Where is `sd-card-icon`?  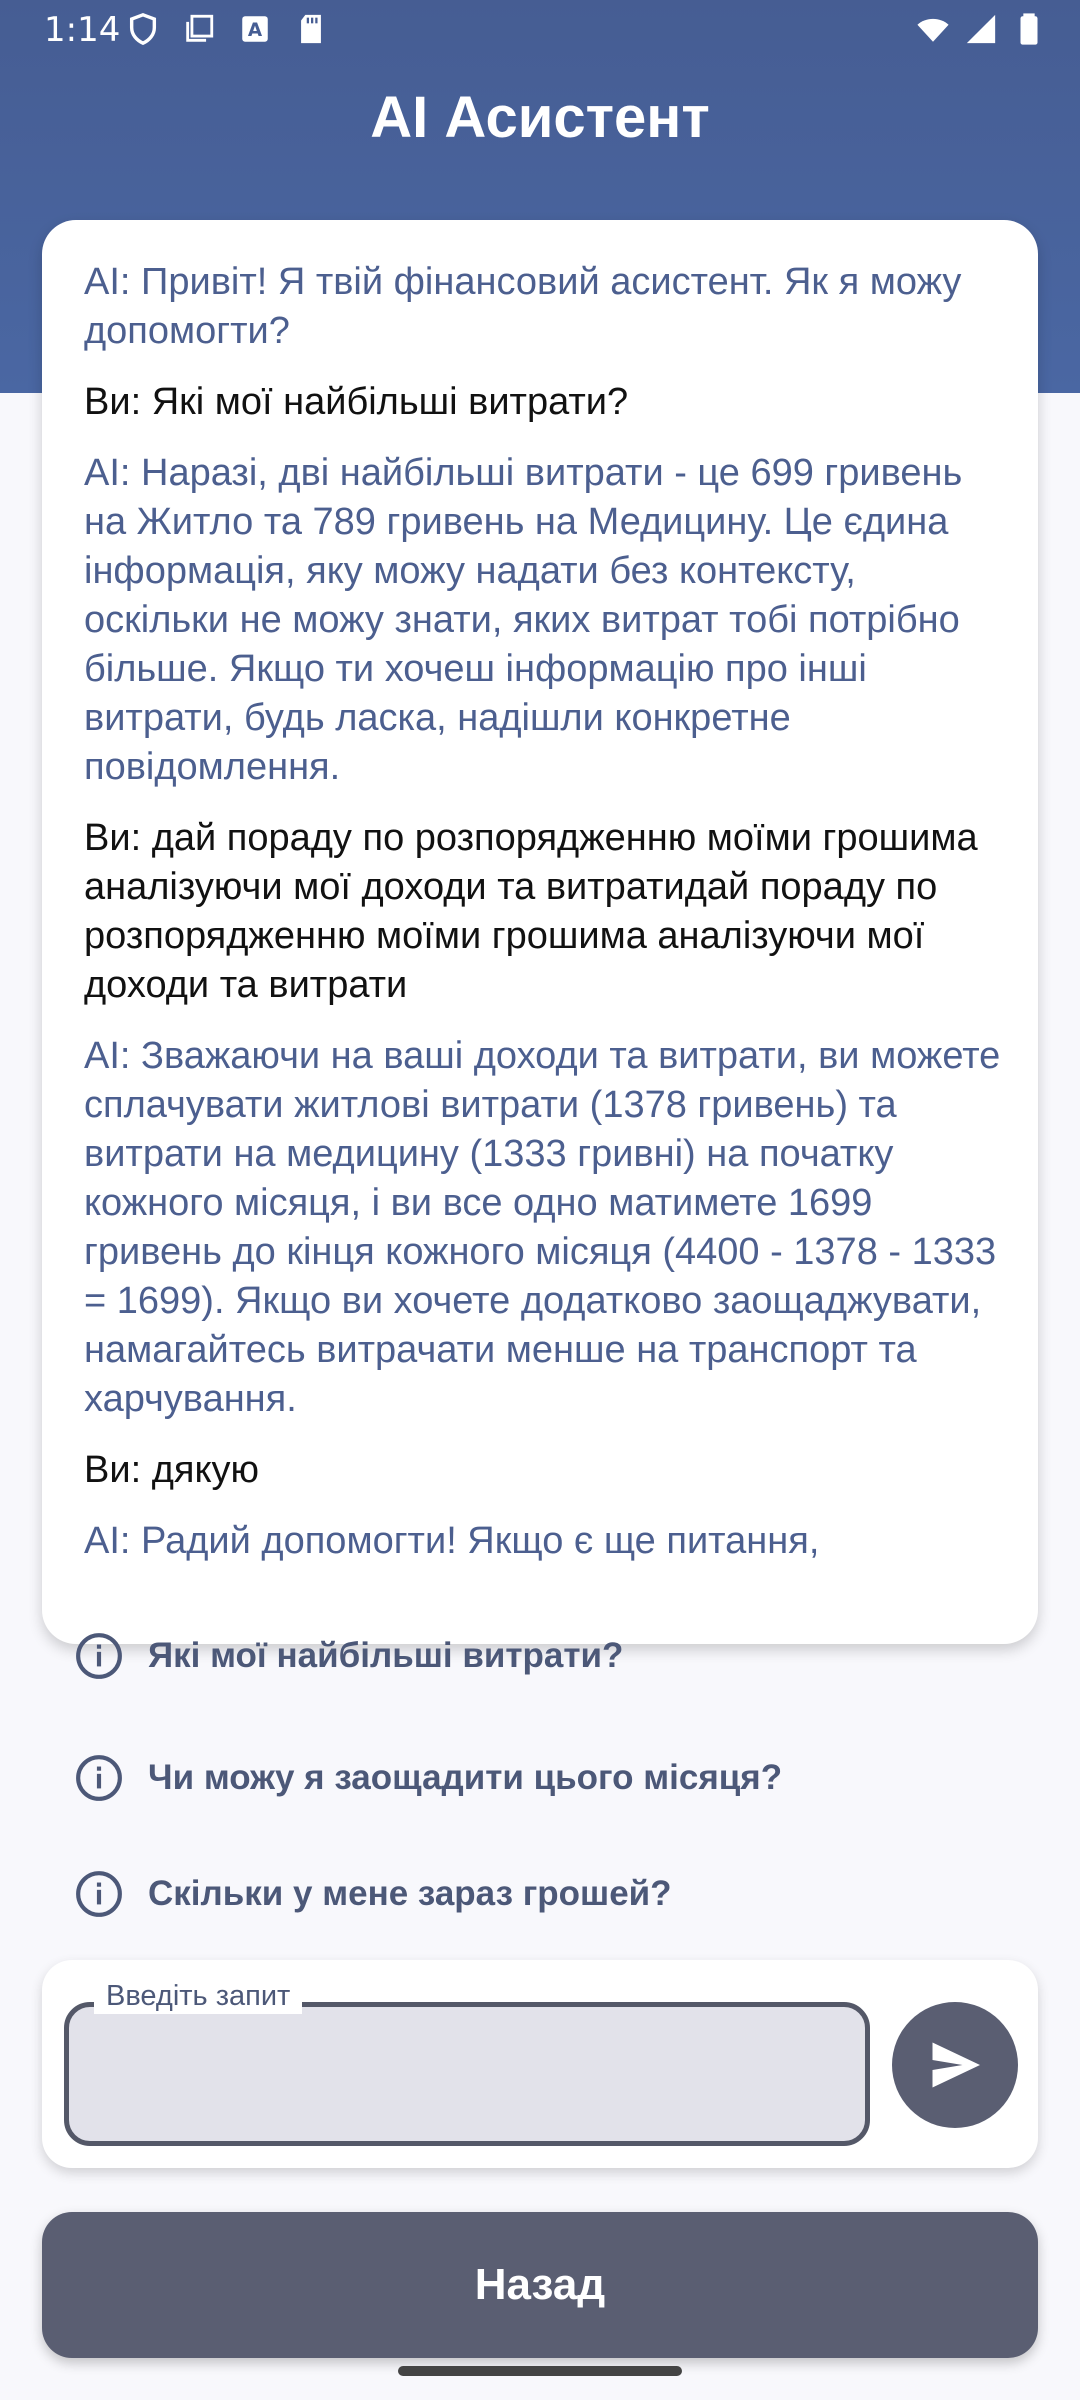
sd-card-icon is located at coordinates (311, 29).